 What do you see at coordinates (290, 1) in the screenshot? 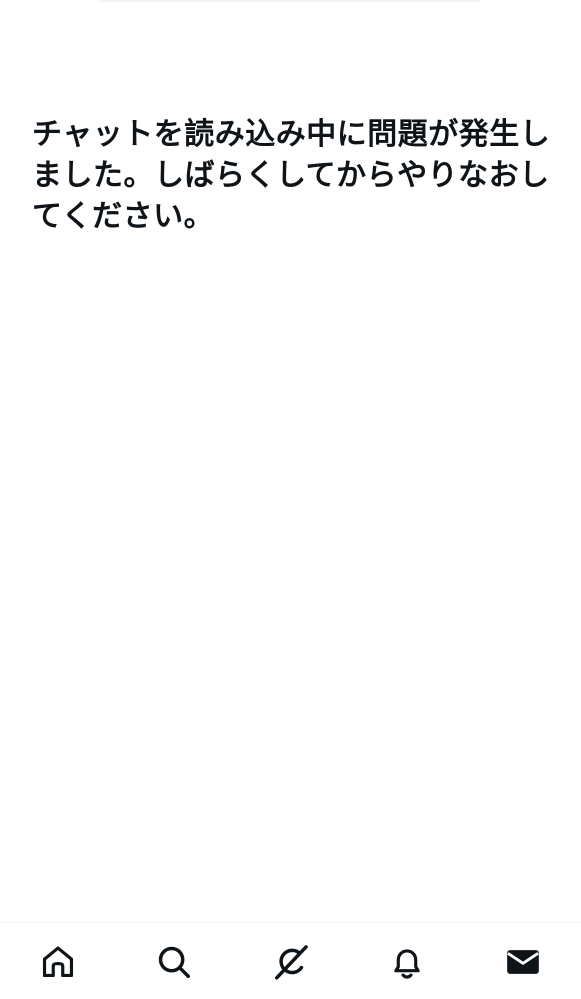
I see `sheet-drag-handle` at bounding box center [290, 1].